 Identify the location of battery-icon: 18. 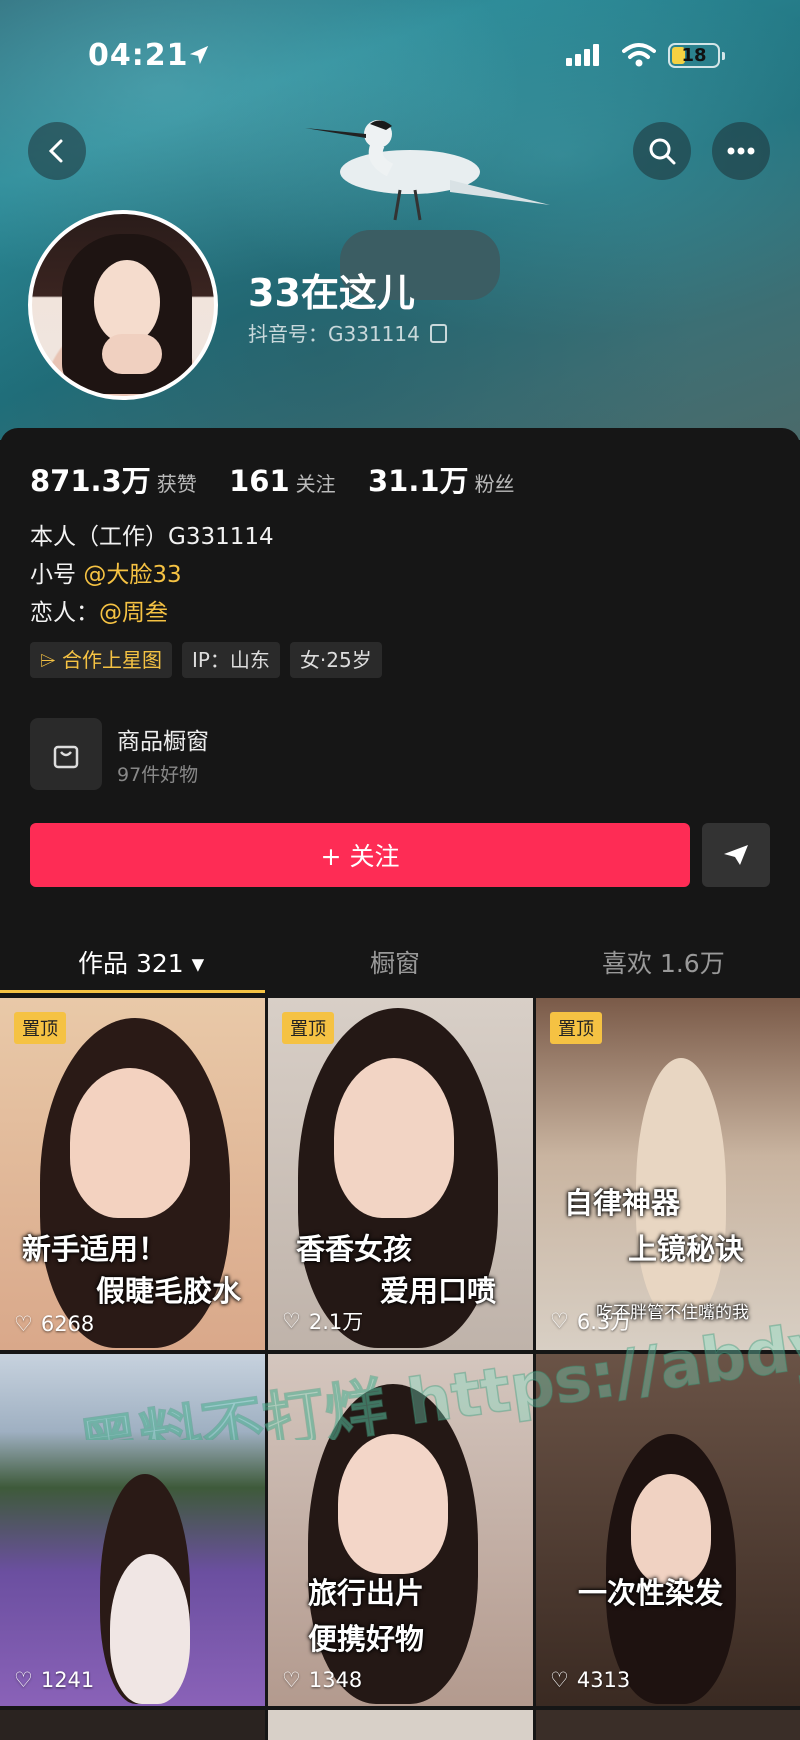
(696, 55).